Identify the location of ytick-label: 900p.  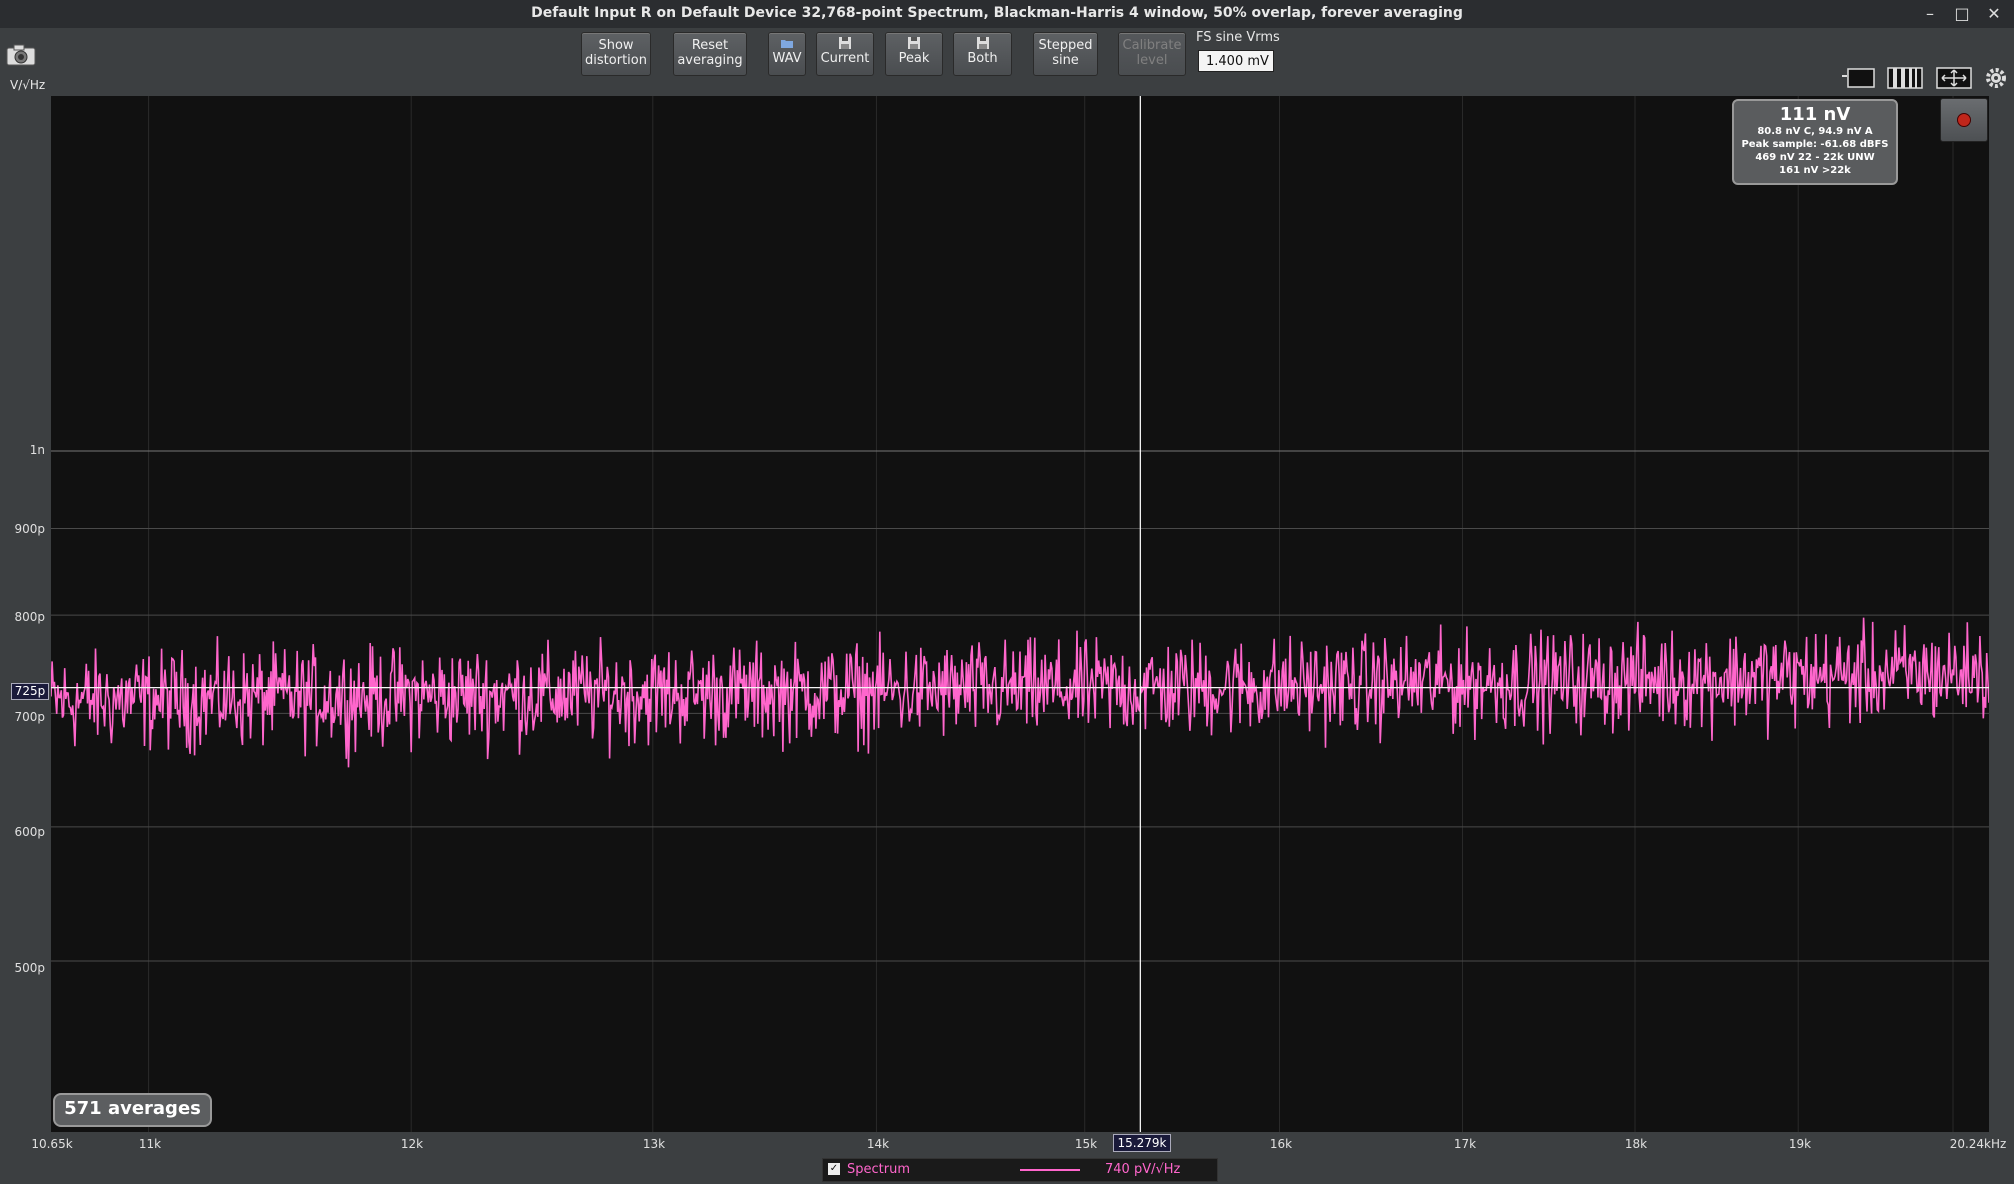
(29, 529).